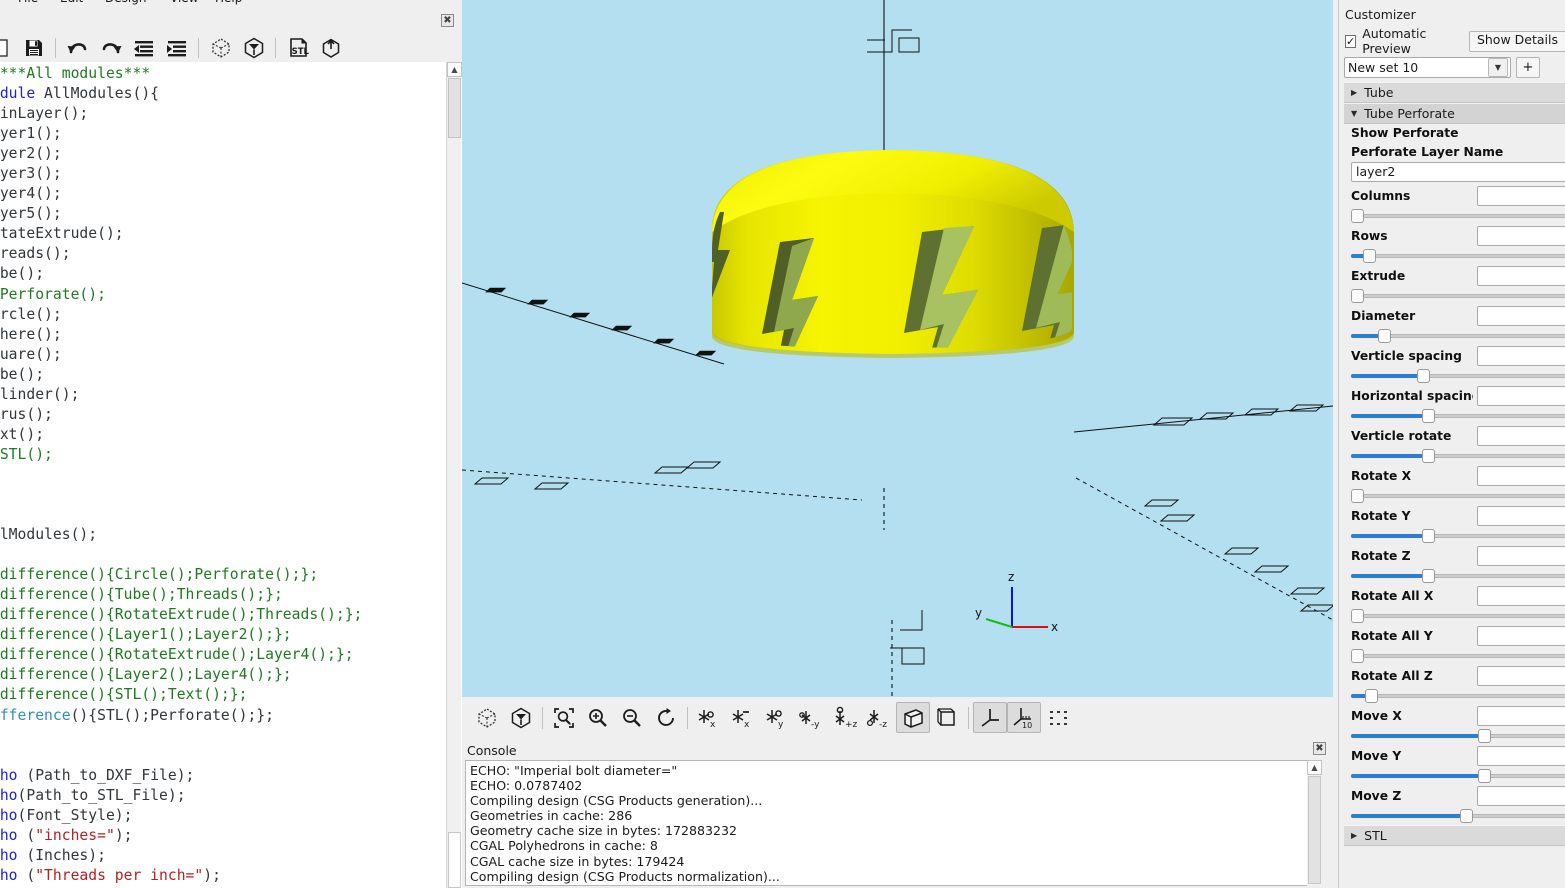 This screenshot has width=1565, height=888. I want to click on editor-scroll-thumb, so click(454, 108).